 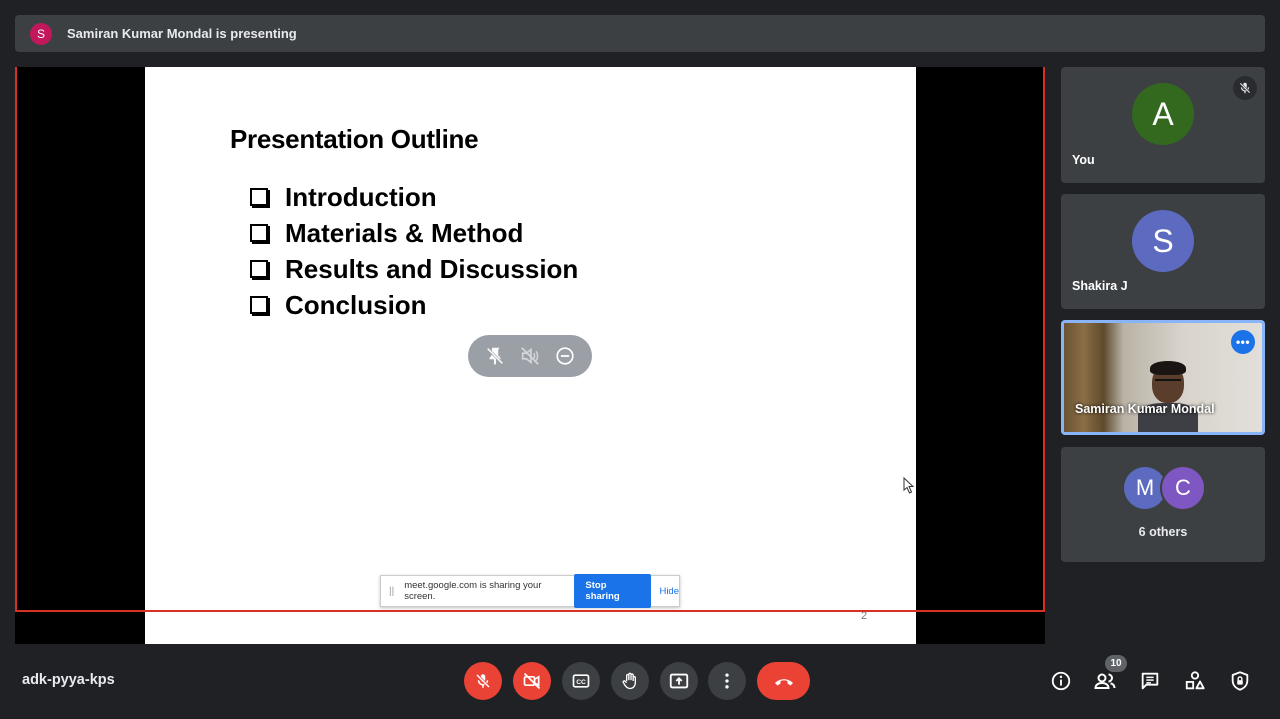 I want to click on participant-tile-shakira: S Shakira J, so click(x=1163, y=251).